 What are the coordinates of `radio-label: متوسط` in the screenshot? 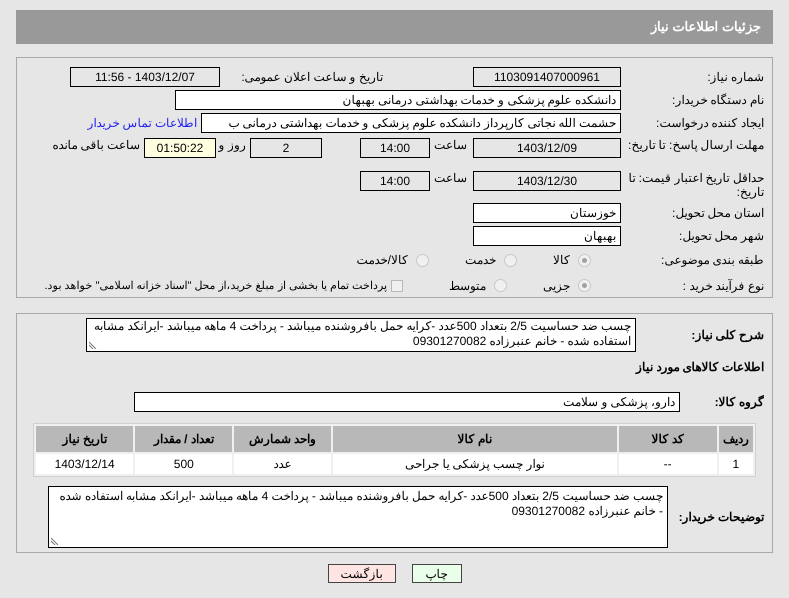 It's located at (467, 286).